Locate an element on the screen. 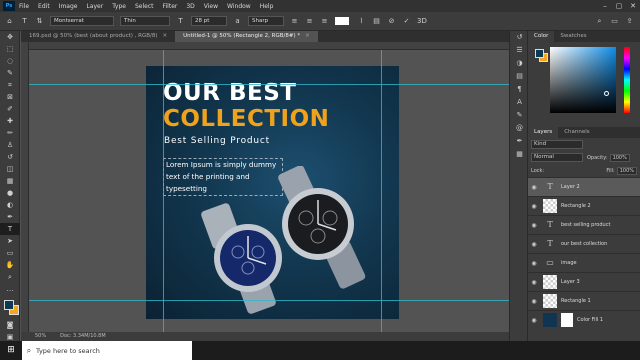 Image resolution: width=640 pixels, height=360 pixels. blend-mode-select: Normal is located at coordinates (557, 157).